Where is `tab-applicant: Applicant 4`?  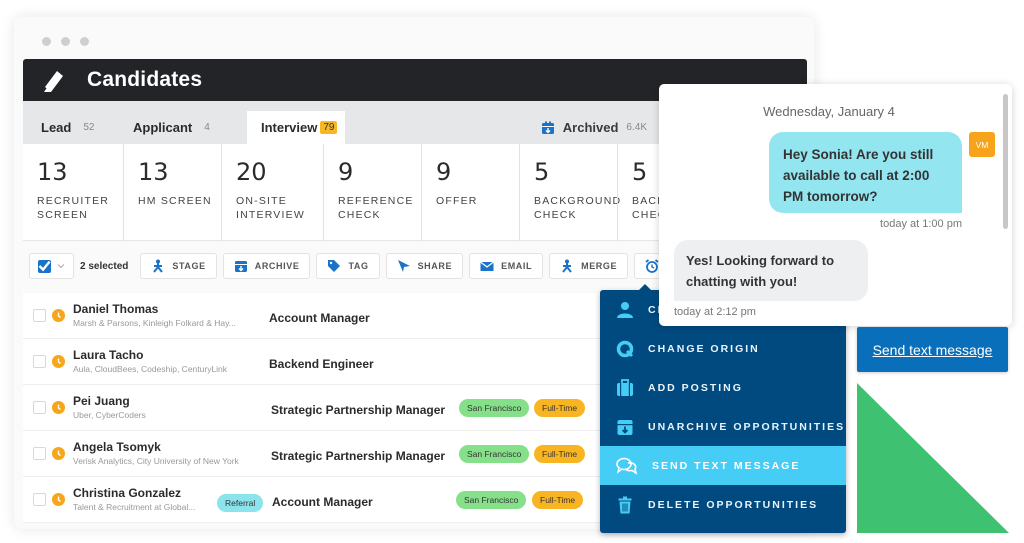 tab-applicant: Applicant 4 is located at coordinates (183, 127).